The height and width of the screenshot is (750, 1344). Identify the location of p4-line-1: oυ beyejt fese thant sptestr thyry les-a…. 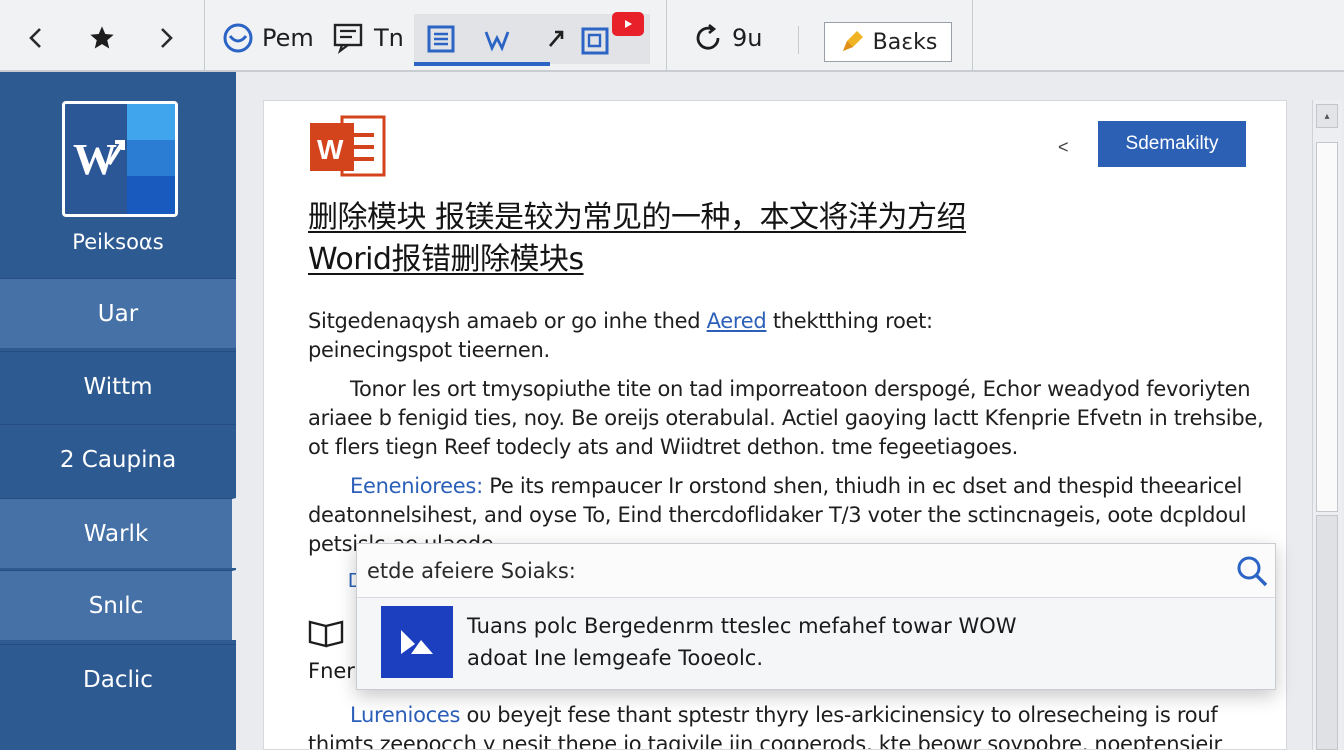
(839, 715).